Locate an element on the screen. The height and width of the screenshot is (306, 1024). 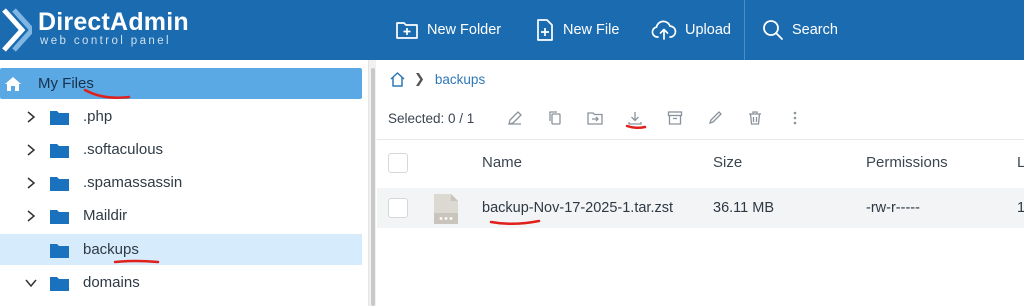
search-label: Search is located at coordinates (815, 30).